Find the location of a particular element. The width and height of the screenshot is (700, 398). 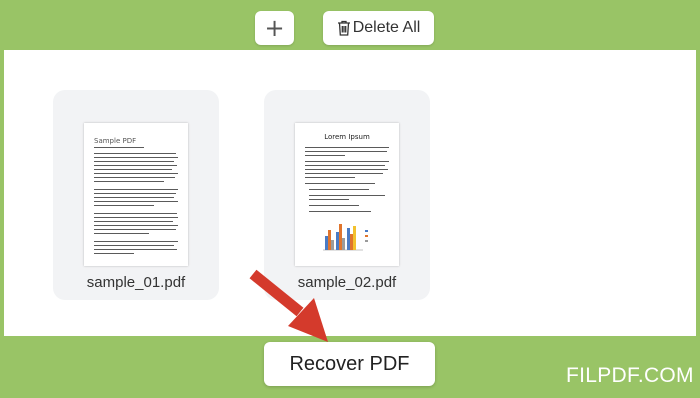

pdf-thumbnail: Sample PDF is located at coordinates (136, 194).